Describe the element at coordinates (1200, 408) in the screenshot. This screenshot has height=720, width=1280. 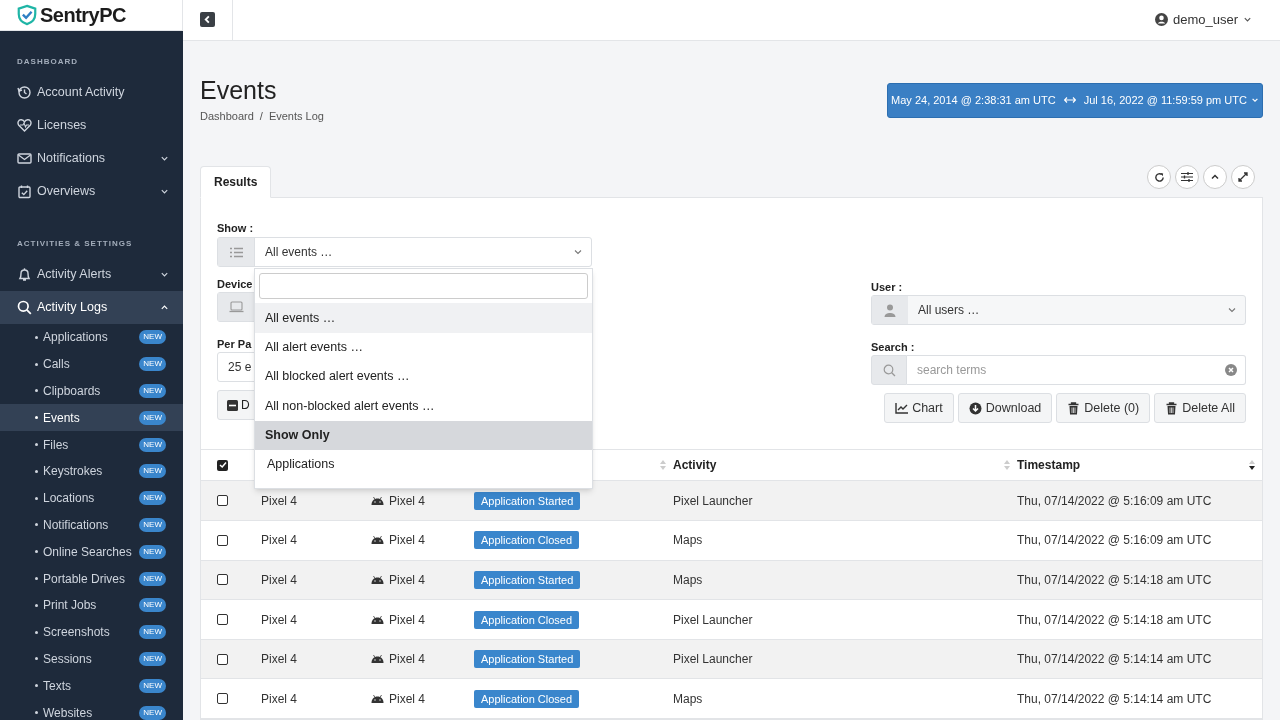
I see `action-button: Delete All` at that location.